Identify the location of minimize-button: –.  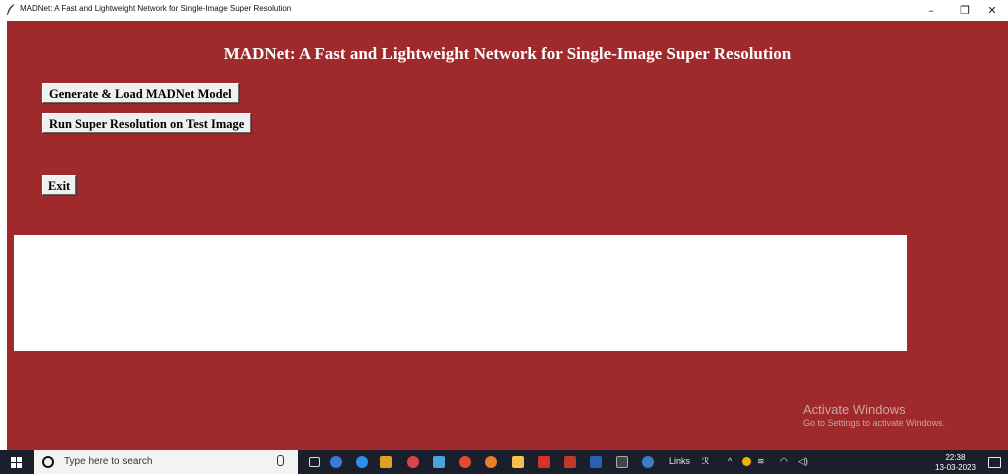
(931, 10).